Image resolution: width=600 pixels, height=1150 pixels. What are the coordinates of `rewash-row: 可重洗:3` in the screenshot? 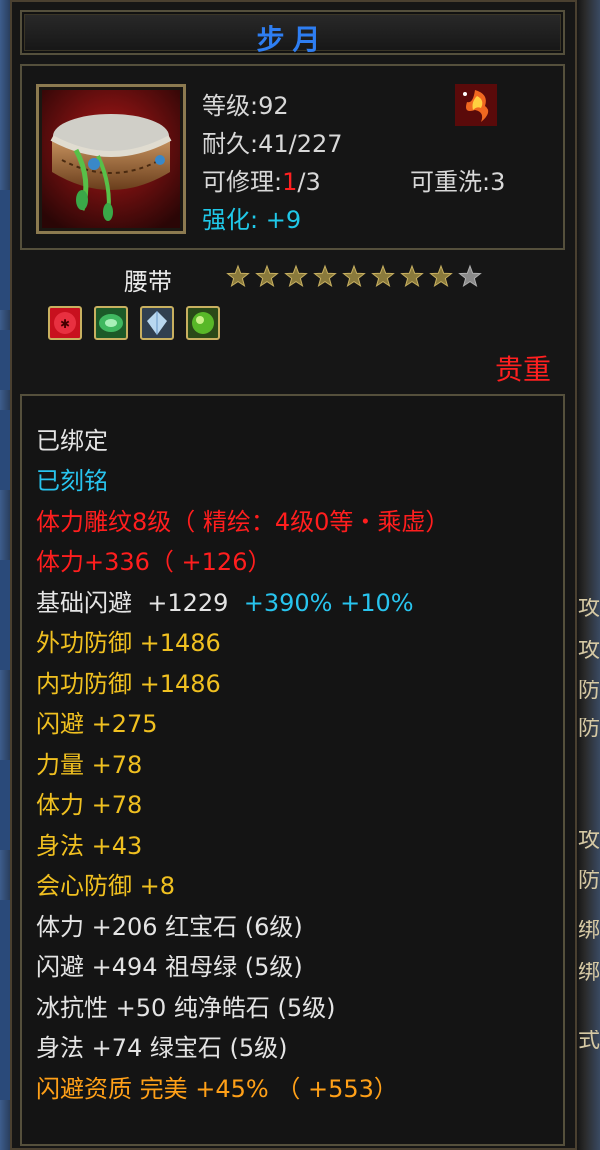 It's located at (457, 179).